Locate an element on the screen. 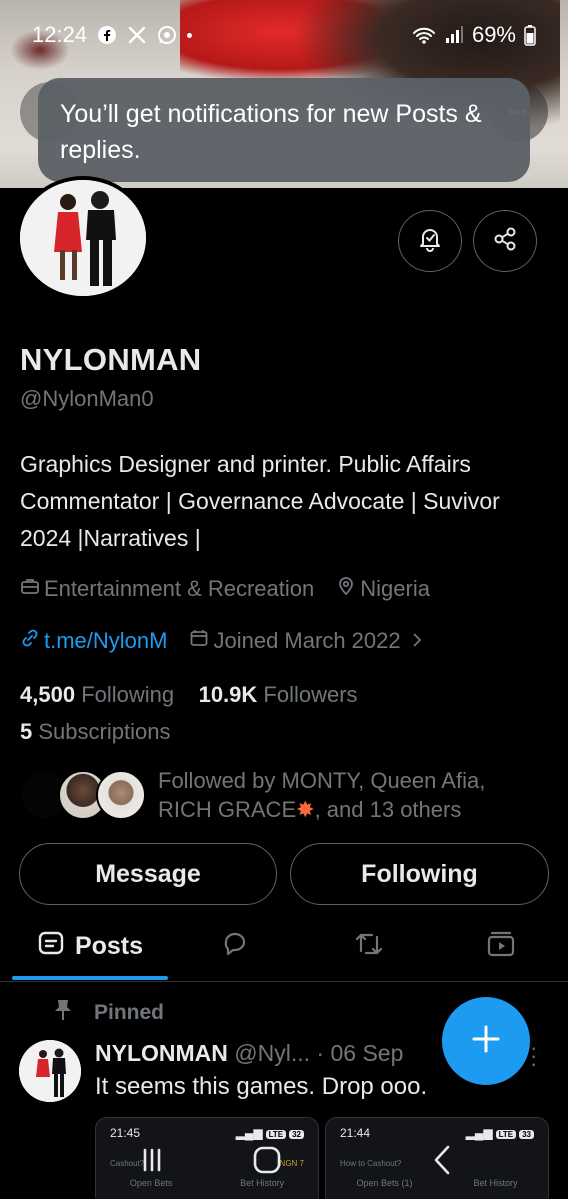 The height and width of the screenshot is (1199, 568). profile-avatar is located at coordinates (83, 238).